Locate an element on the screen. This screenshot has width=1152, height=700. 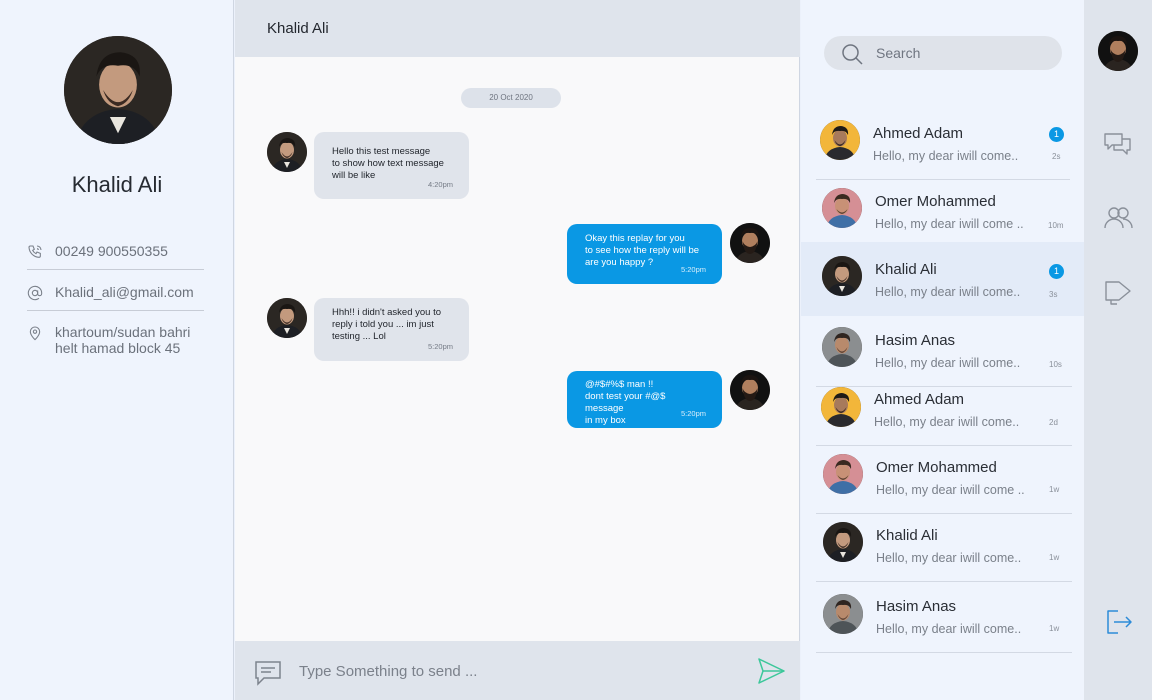
profile-email: Khalid_ali@gmail.com is located at coordinates (124, 292).